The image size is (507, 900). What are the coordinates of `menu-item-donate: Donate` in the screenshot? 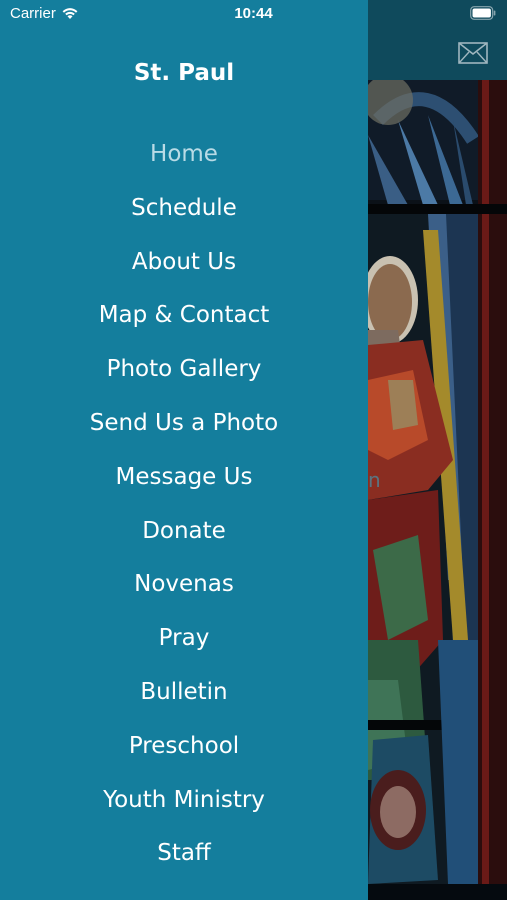 It's located at (184, 532).